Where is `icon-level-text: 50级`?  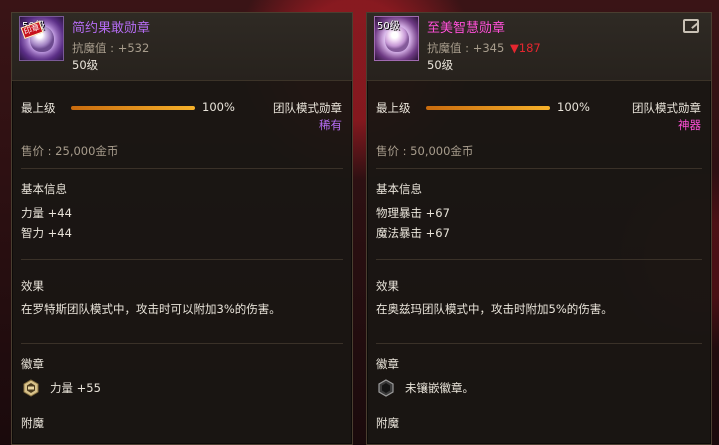 icon-level-text: 50级 is located at coordinates (388, 26).